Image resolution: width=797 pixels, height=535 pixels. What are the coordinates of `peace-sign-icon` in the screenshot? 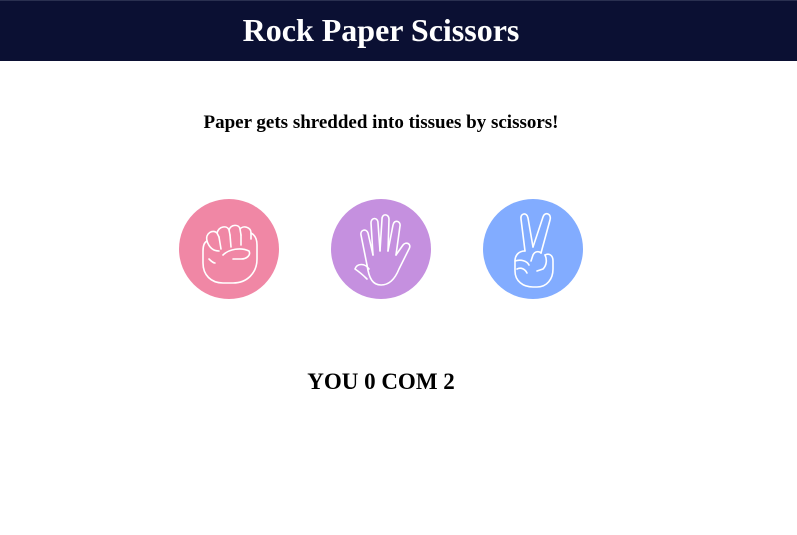 It's located at (534, 250).